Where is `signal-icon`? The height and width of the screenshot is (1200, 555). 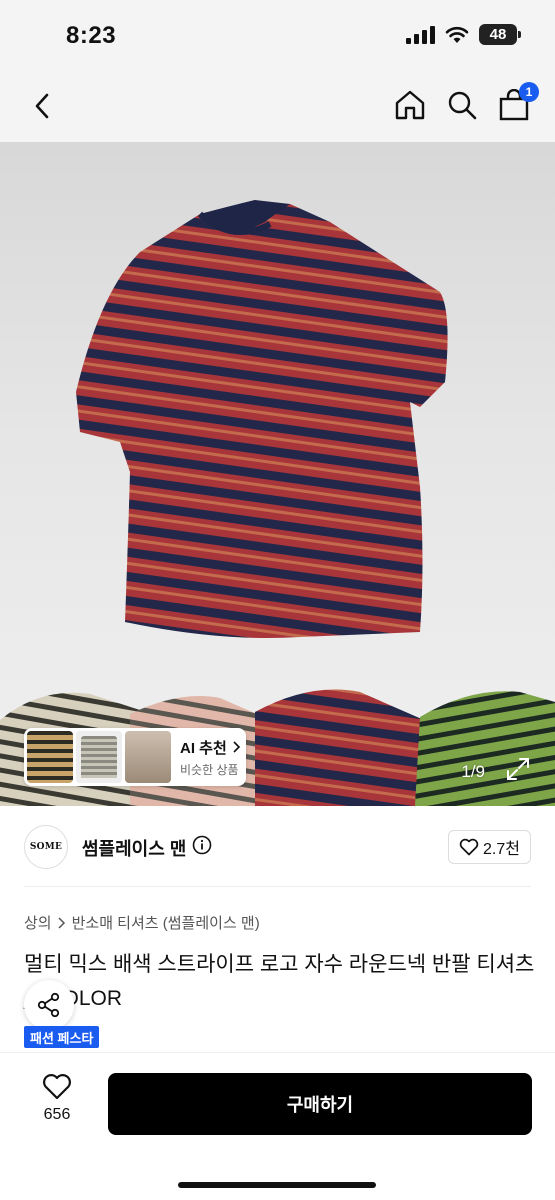
signal-icon is located at coordinates (420, 34).